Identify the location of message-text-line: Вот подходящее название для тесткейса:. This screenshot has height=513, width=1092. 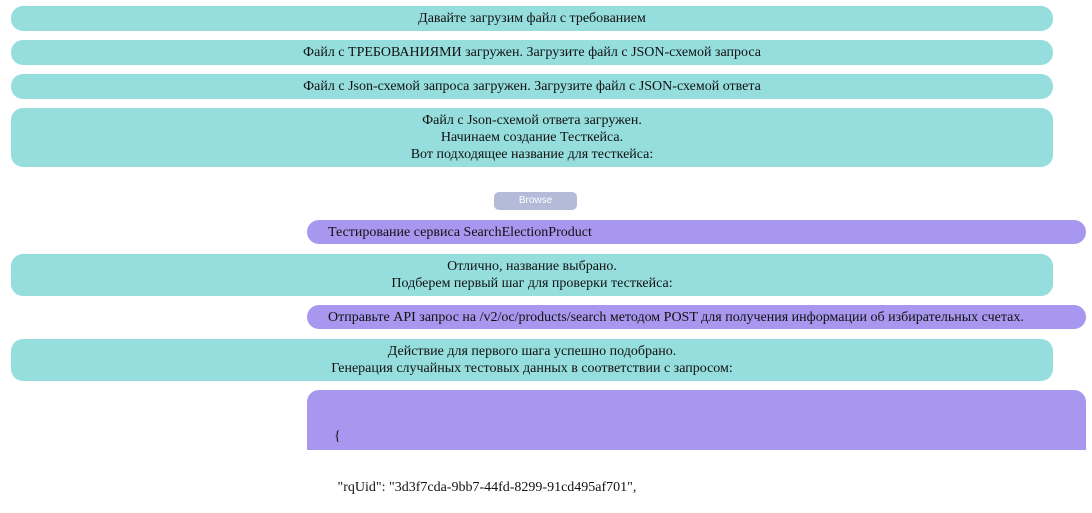
(532, 154).